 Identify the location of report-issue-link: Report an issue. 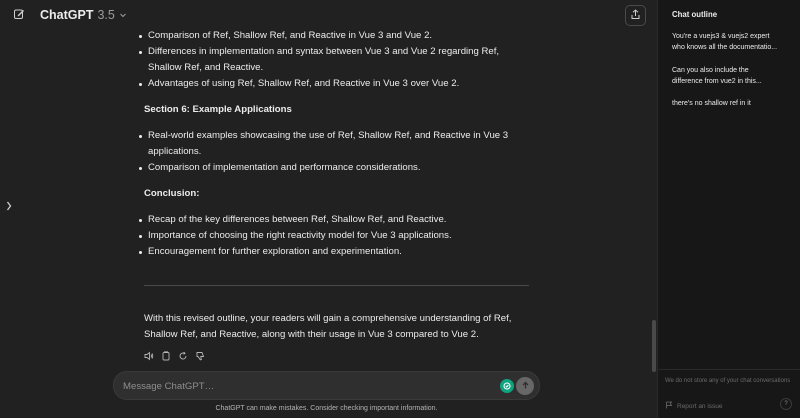
(694, 406).